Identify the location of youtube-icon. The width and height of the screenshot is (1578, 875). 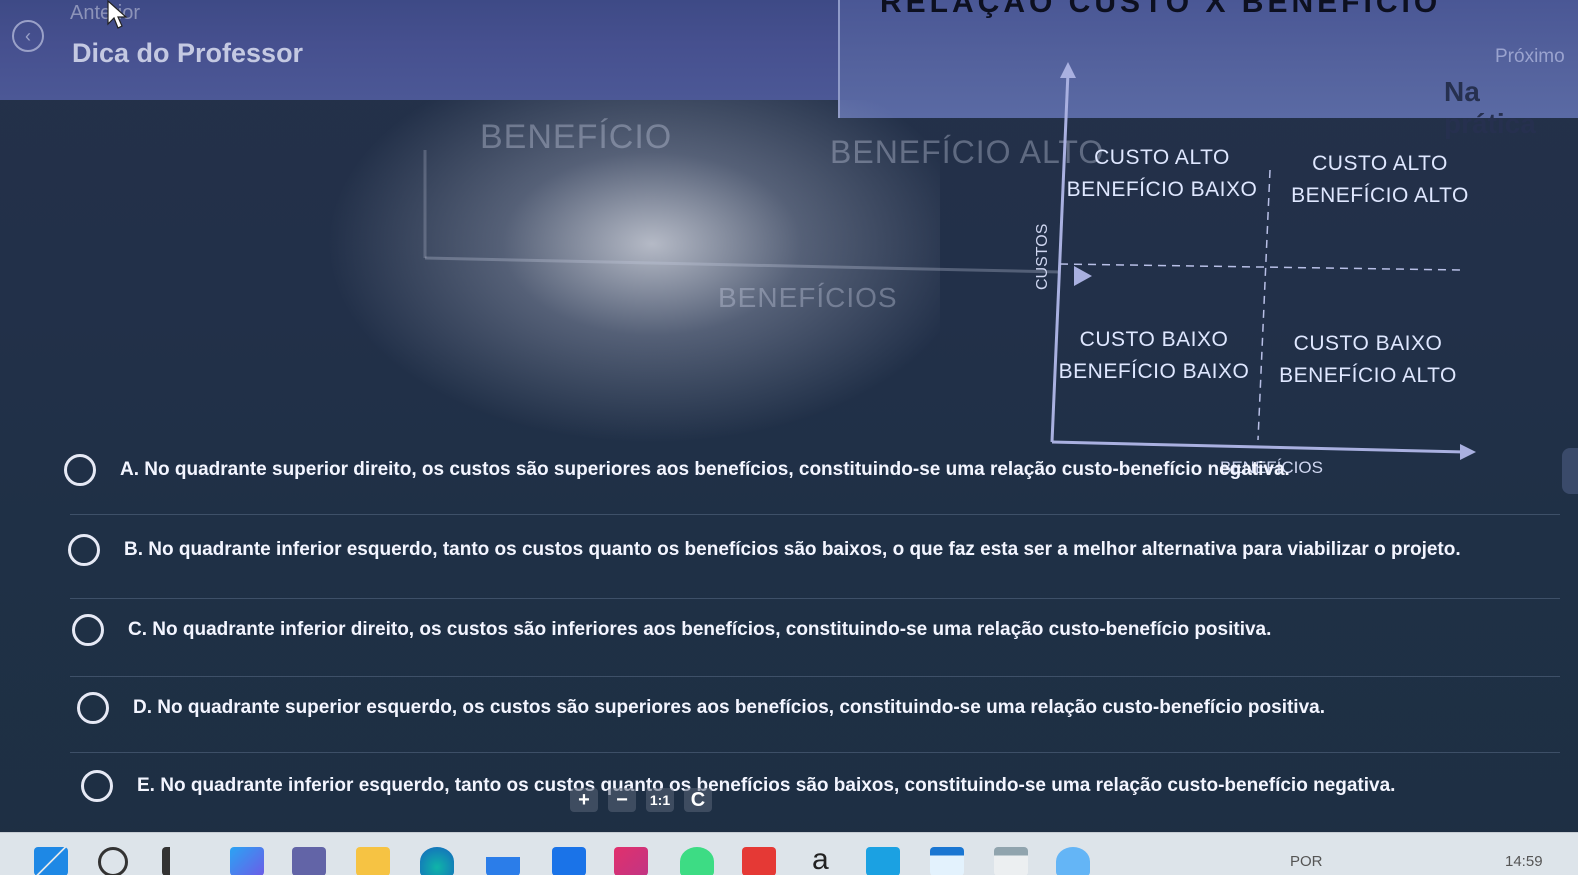
(759, 861).